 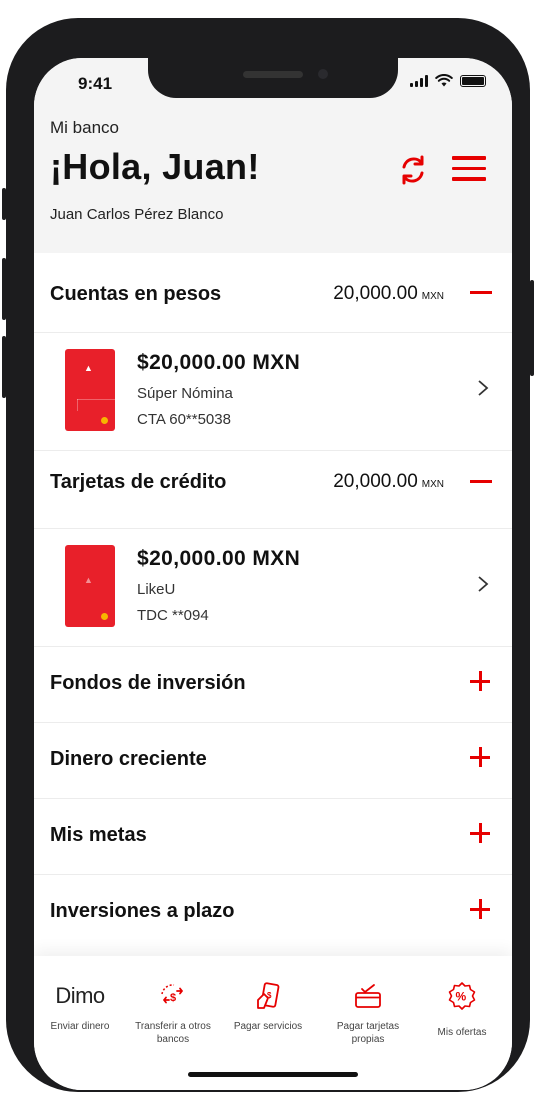 I want to click on battery-icon, so click(x=473, y=80).